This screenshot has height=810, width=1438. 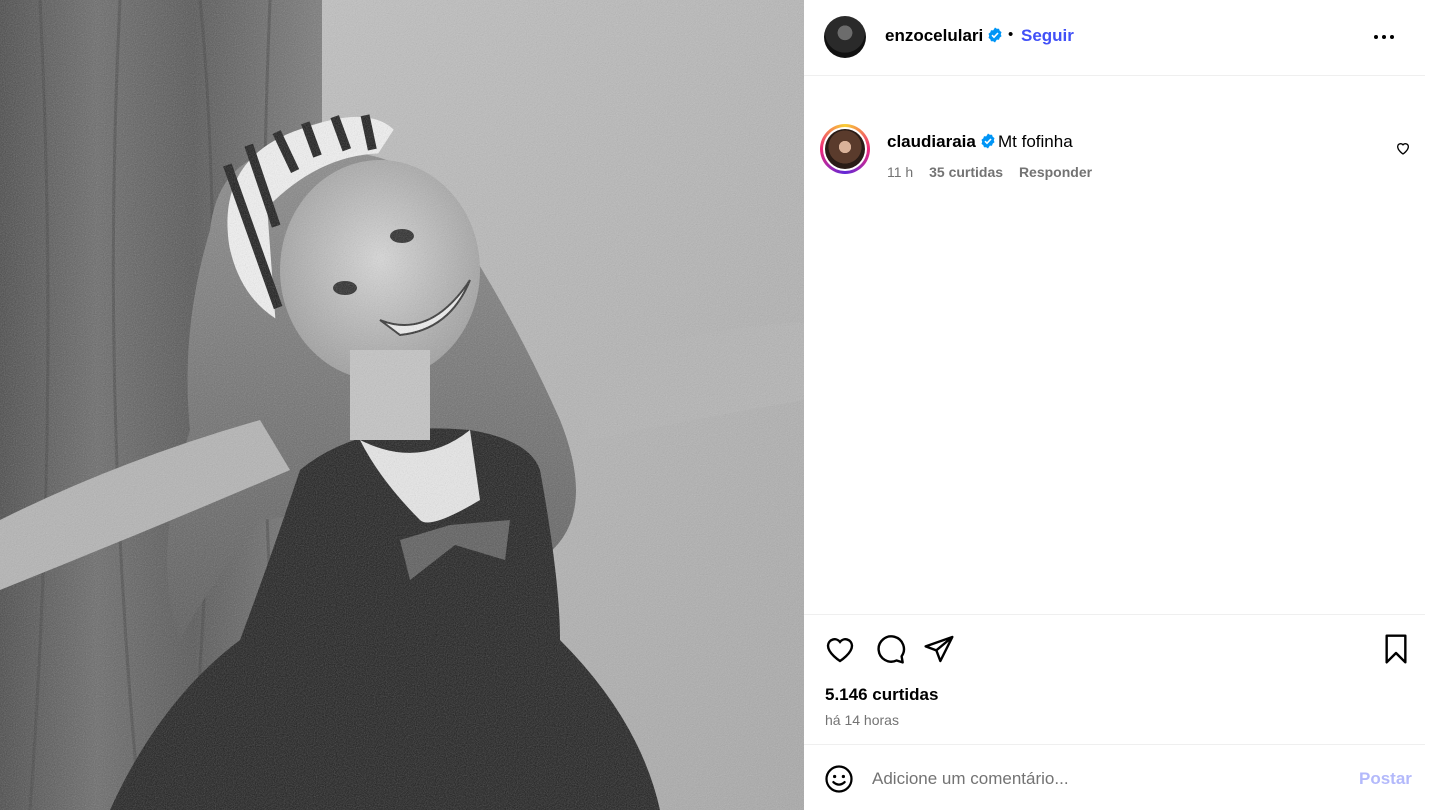 I want to click on post-header: enzocelulari • Seguir, so click(x=1114, y=38).